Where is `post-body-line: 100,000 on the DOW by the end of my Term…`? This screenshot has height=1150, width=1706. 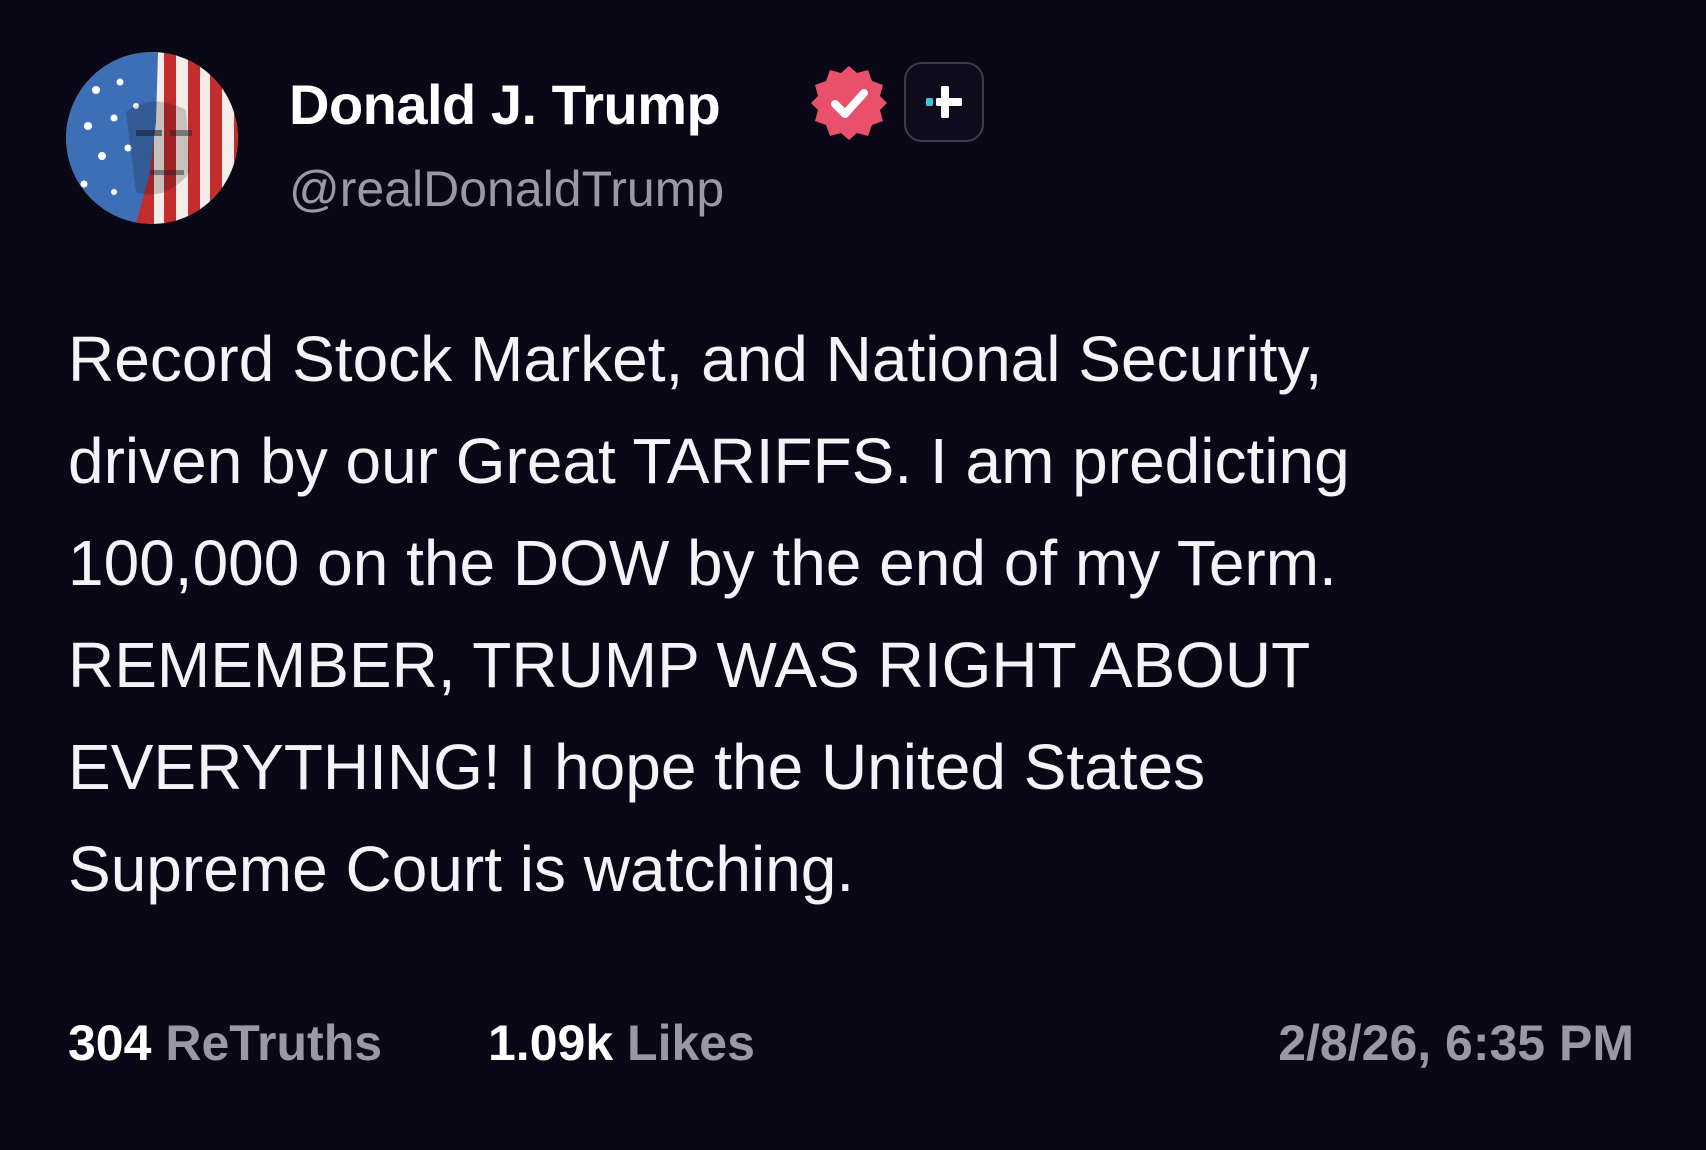
post-body-line: 100,000 on the DOW by the end of my Term… is located at coordinates (702, 563).